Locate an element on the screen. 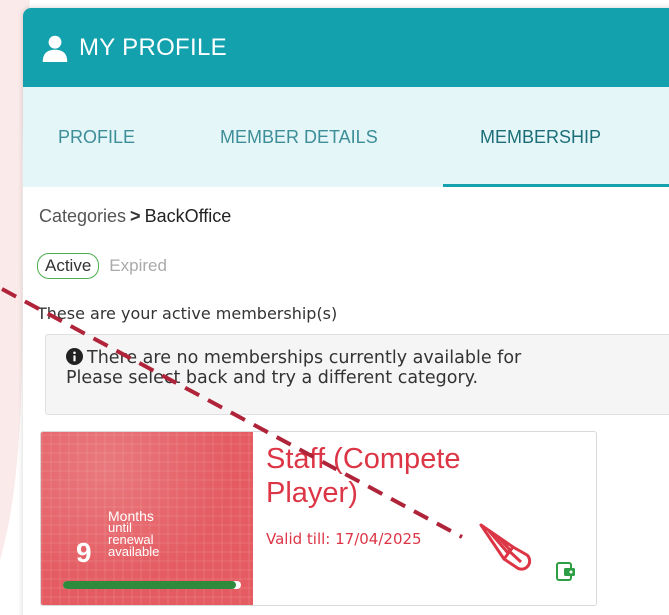 The image size is (669, 615). membership-title: Staff (Compete Player) is located at coordinates (363, 476).